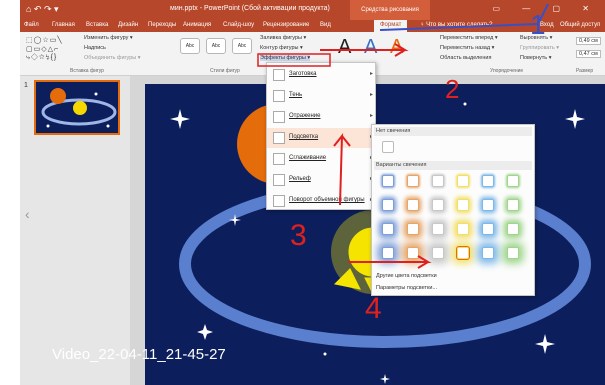  What do you see at coordinates (373, 308) in the screenshot?
I see `annotation-number-4: 4` at bounding box center [373, 308].